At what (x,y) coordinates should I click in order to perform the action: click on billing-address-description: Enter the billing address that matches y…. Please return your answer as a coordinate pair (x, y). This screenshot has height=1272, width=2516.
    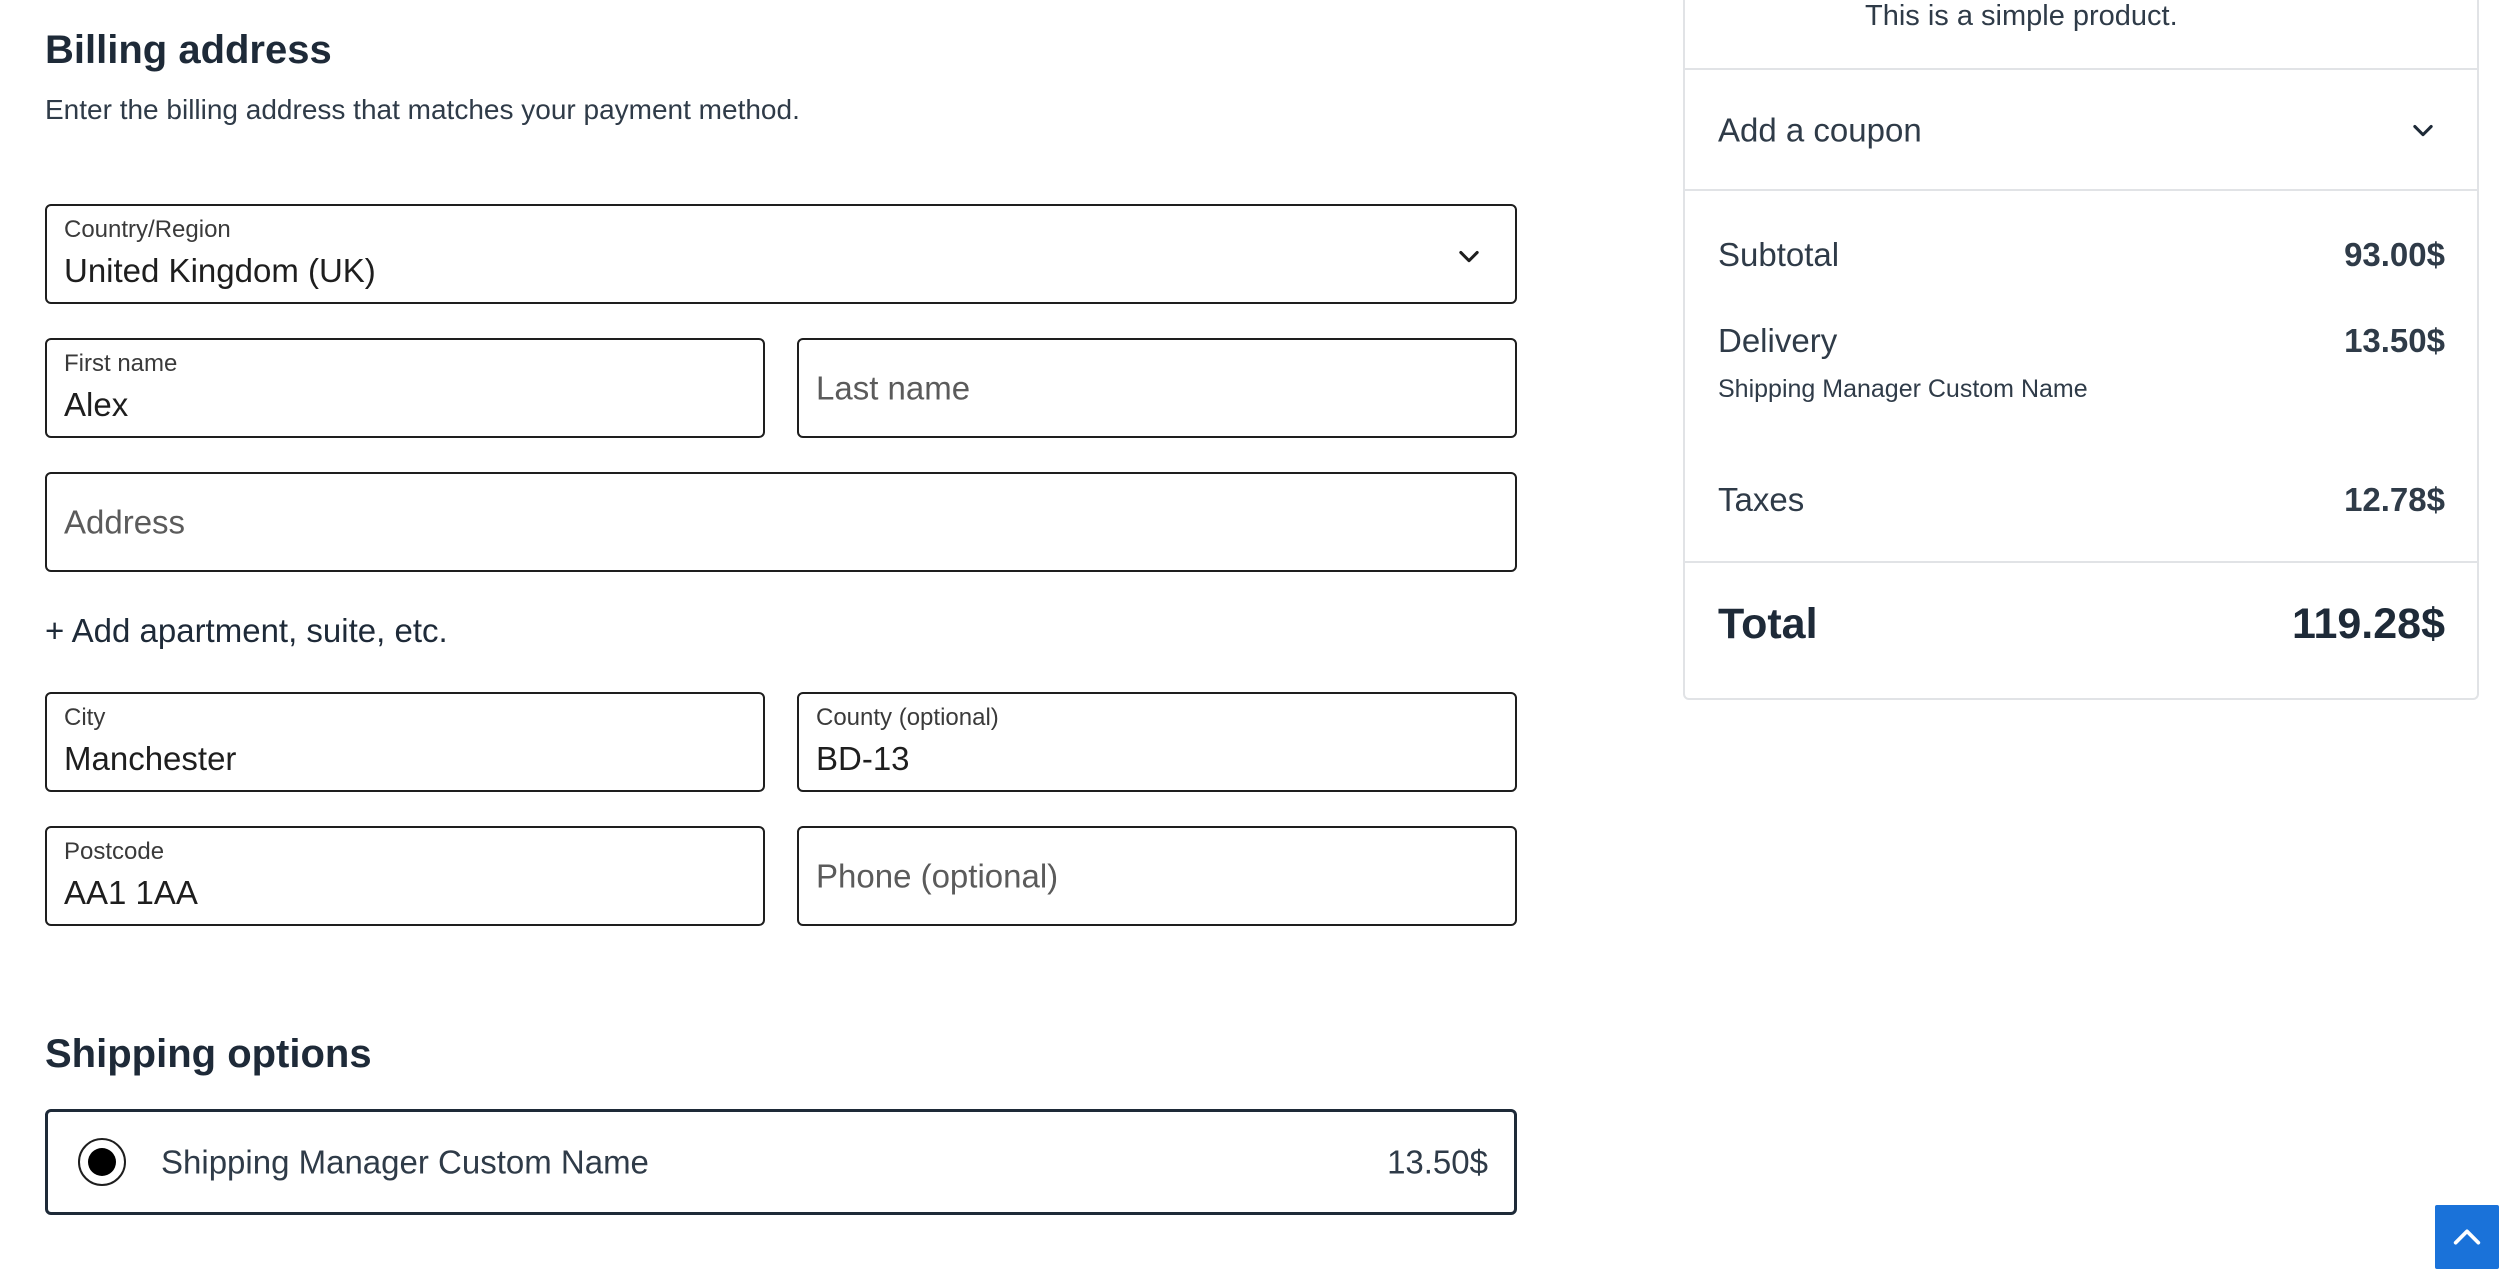
    Looking at the image, I should click on (422, 109).